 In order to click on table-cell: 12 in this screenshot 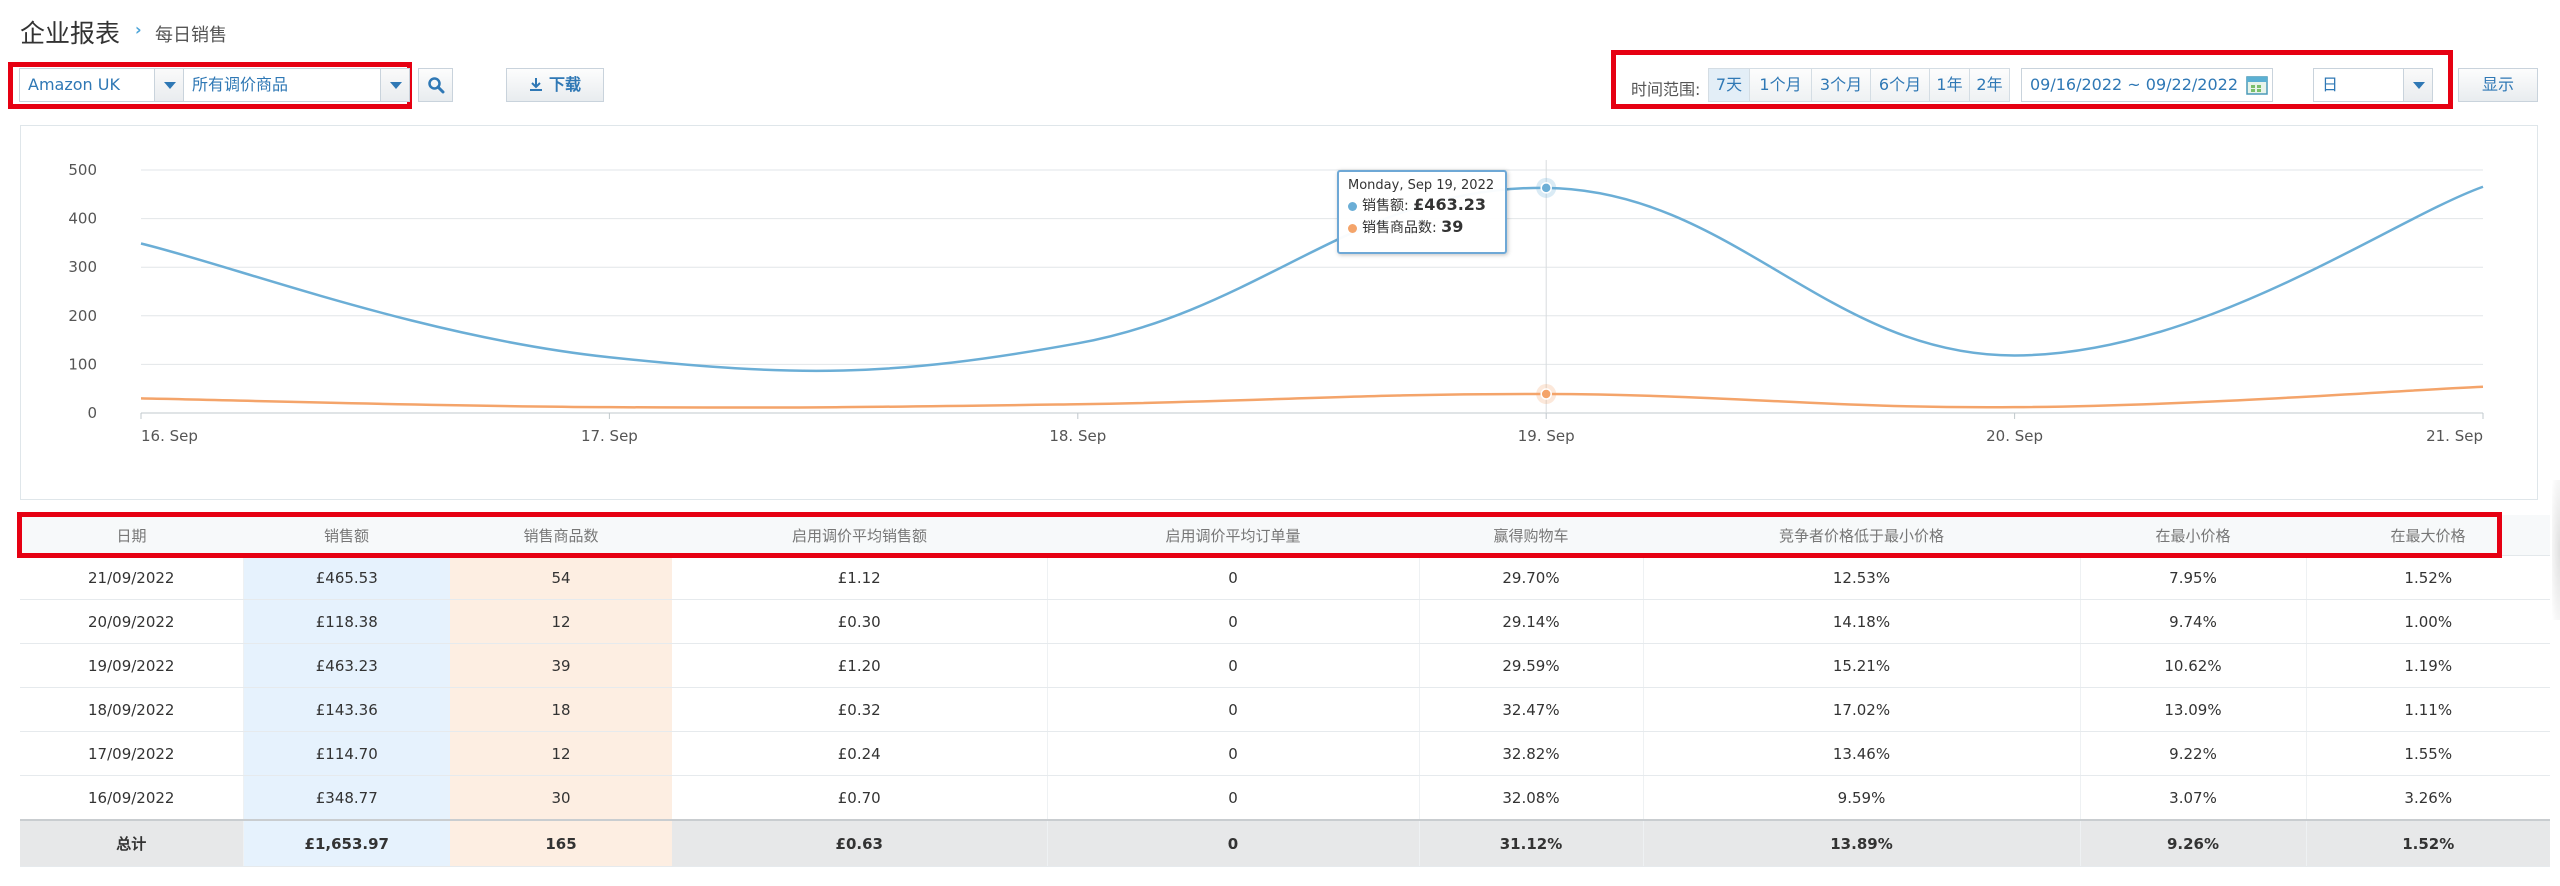, I will do `click(561, 753)`.